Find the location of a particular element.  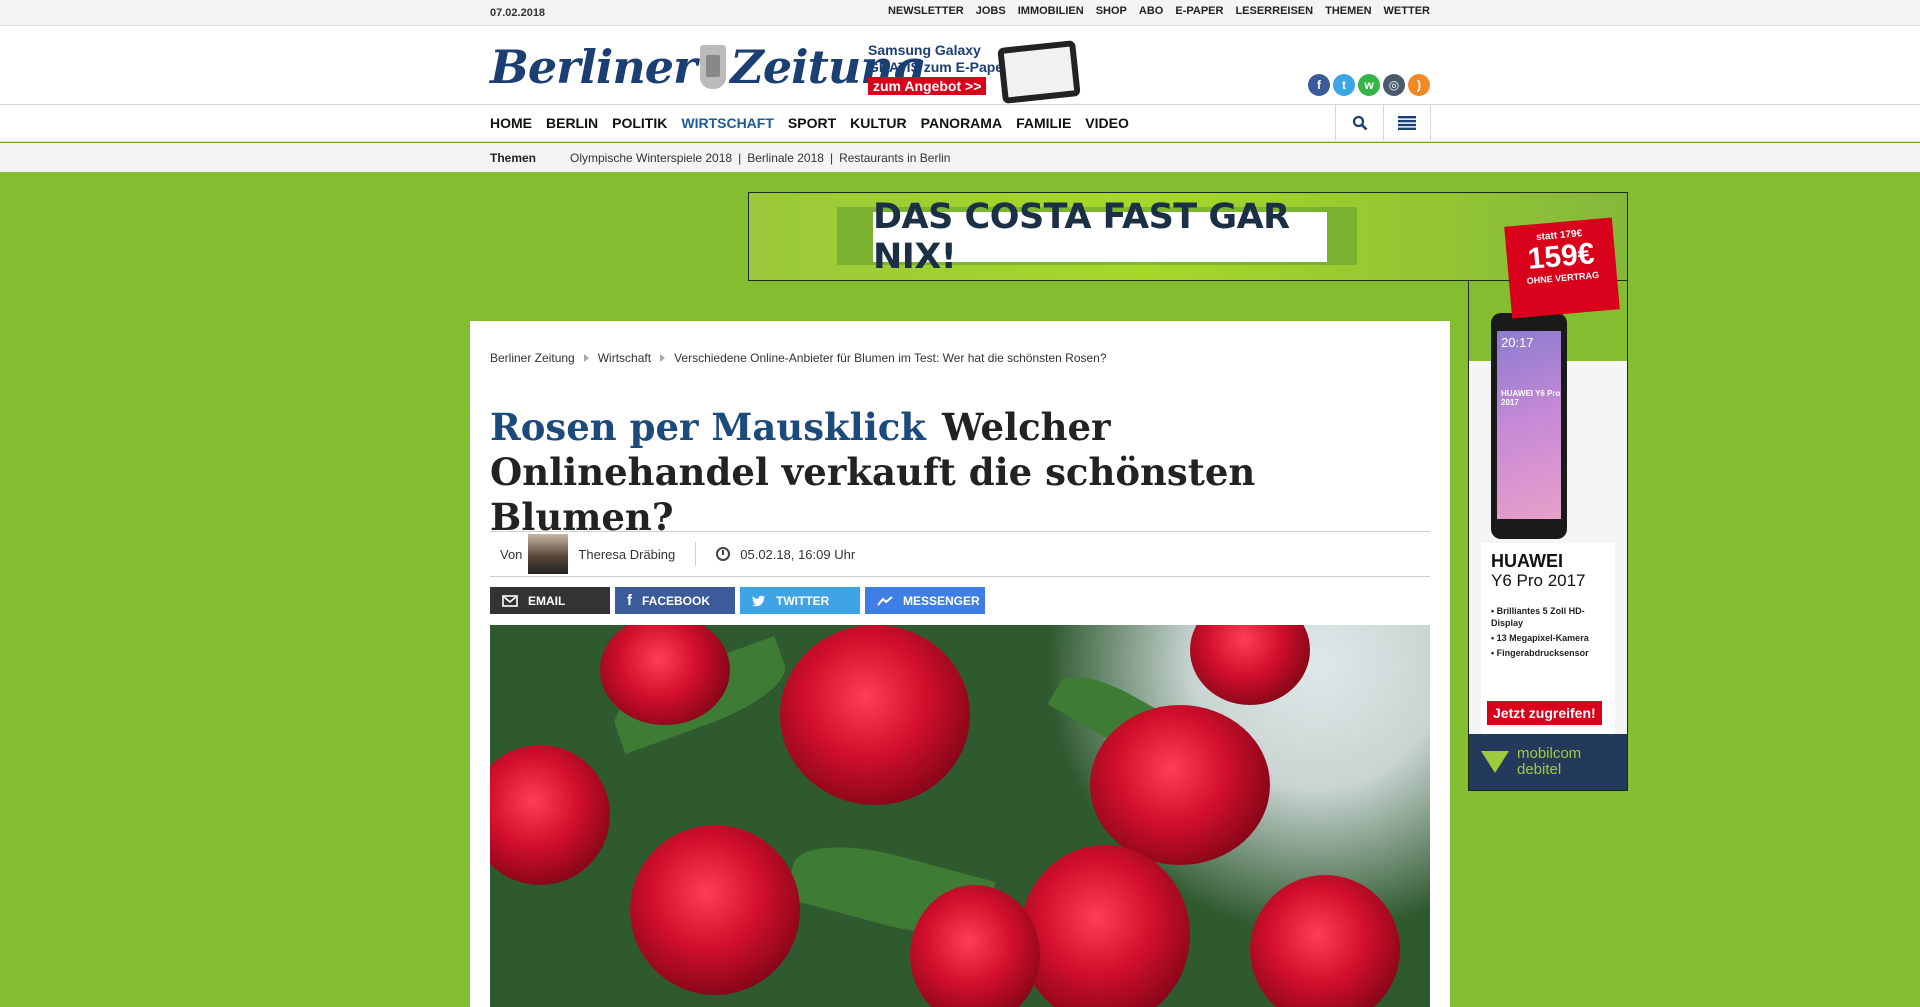

phone-screen: 20:17 HUAWEI Y6 Pro 2017 is located at coordinates (1529, 425).